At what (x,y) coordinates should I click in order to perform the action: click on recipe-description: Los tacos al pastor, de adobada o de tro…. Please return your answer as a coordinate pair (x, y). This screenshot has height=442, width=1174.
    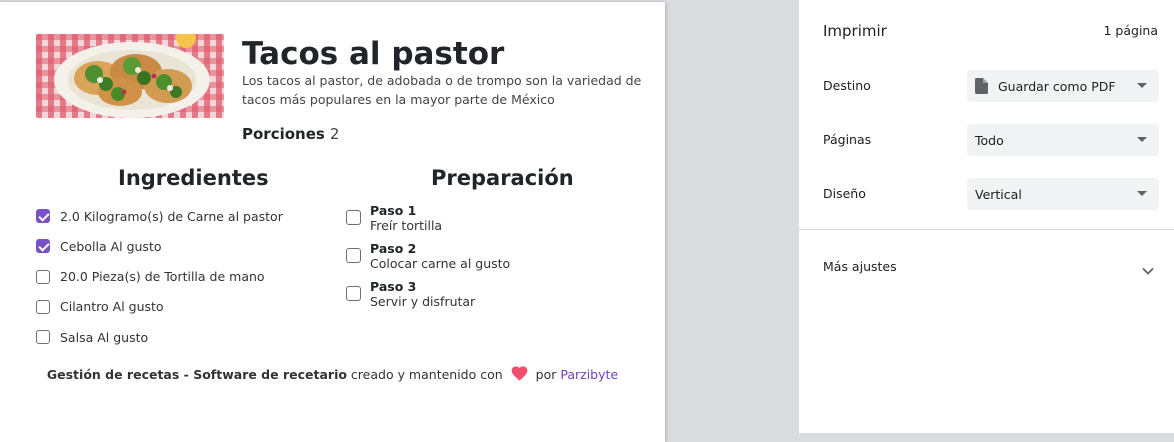
    Looking at the image, I should click on (442, 90).